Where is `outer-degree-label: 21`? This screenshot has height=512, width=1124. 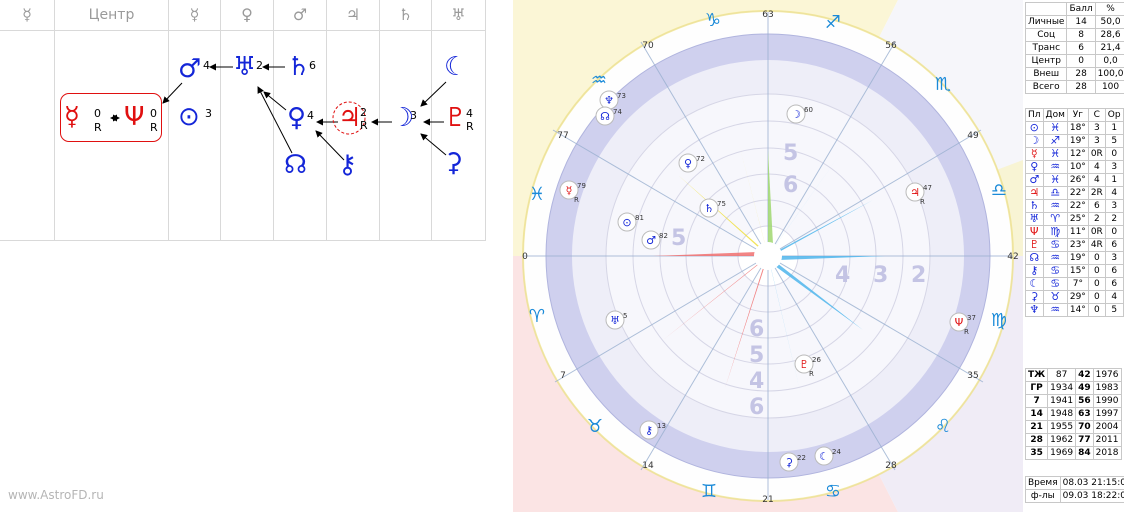 outer-degree-label: 21 is located at coordinates (767, 500).